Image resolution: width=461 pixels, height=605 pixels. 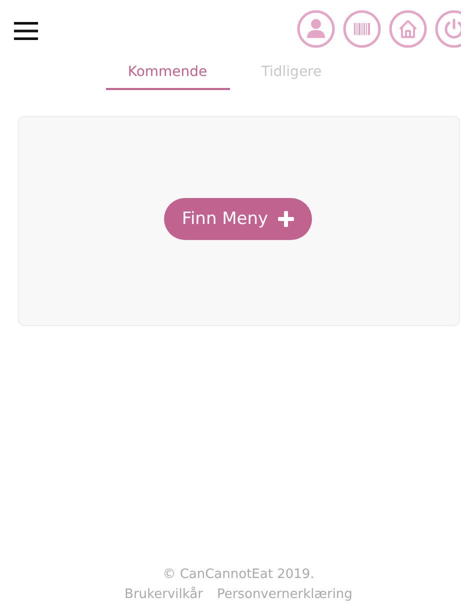 What do you see at coordinates (284, 595) in the screenshot?
I see `footer-link: Personvernerklæring` at bounding box center [284, 595].